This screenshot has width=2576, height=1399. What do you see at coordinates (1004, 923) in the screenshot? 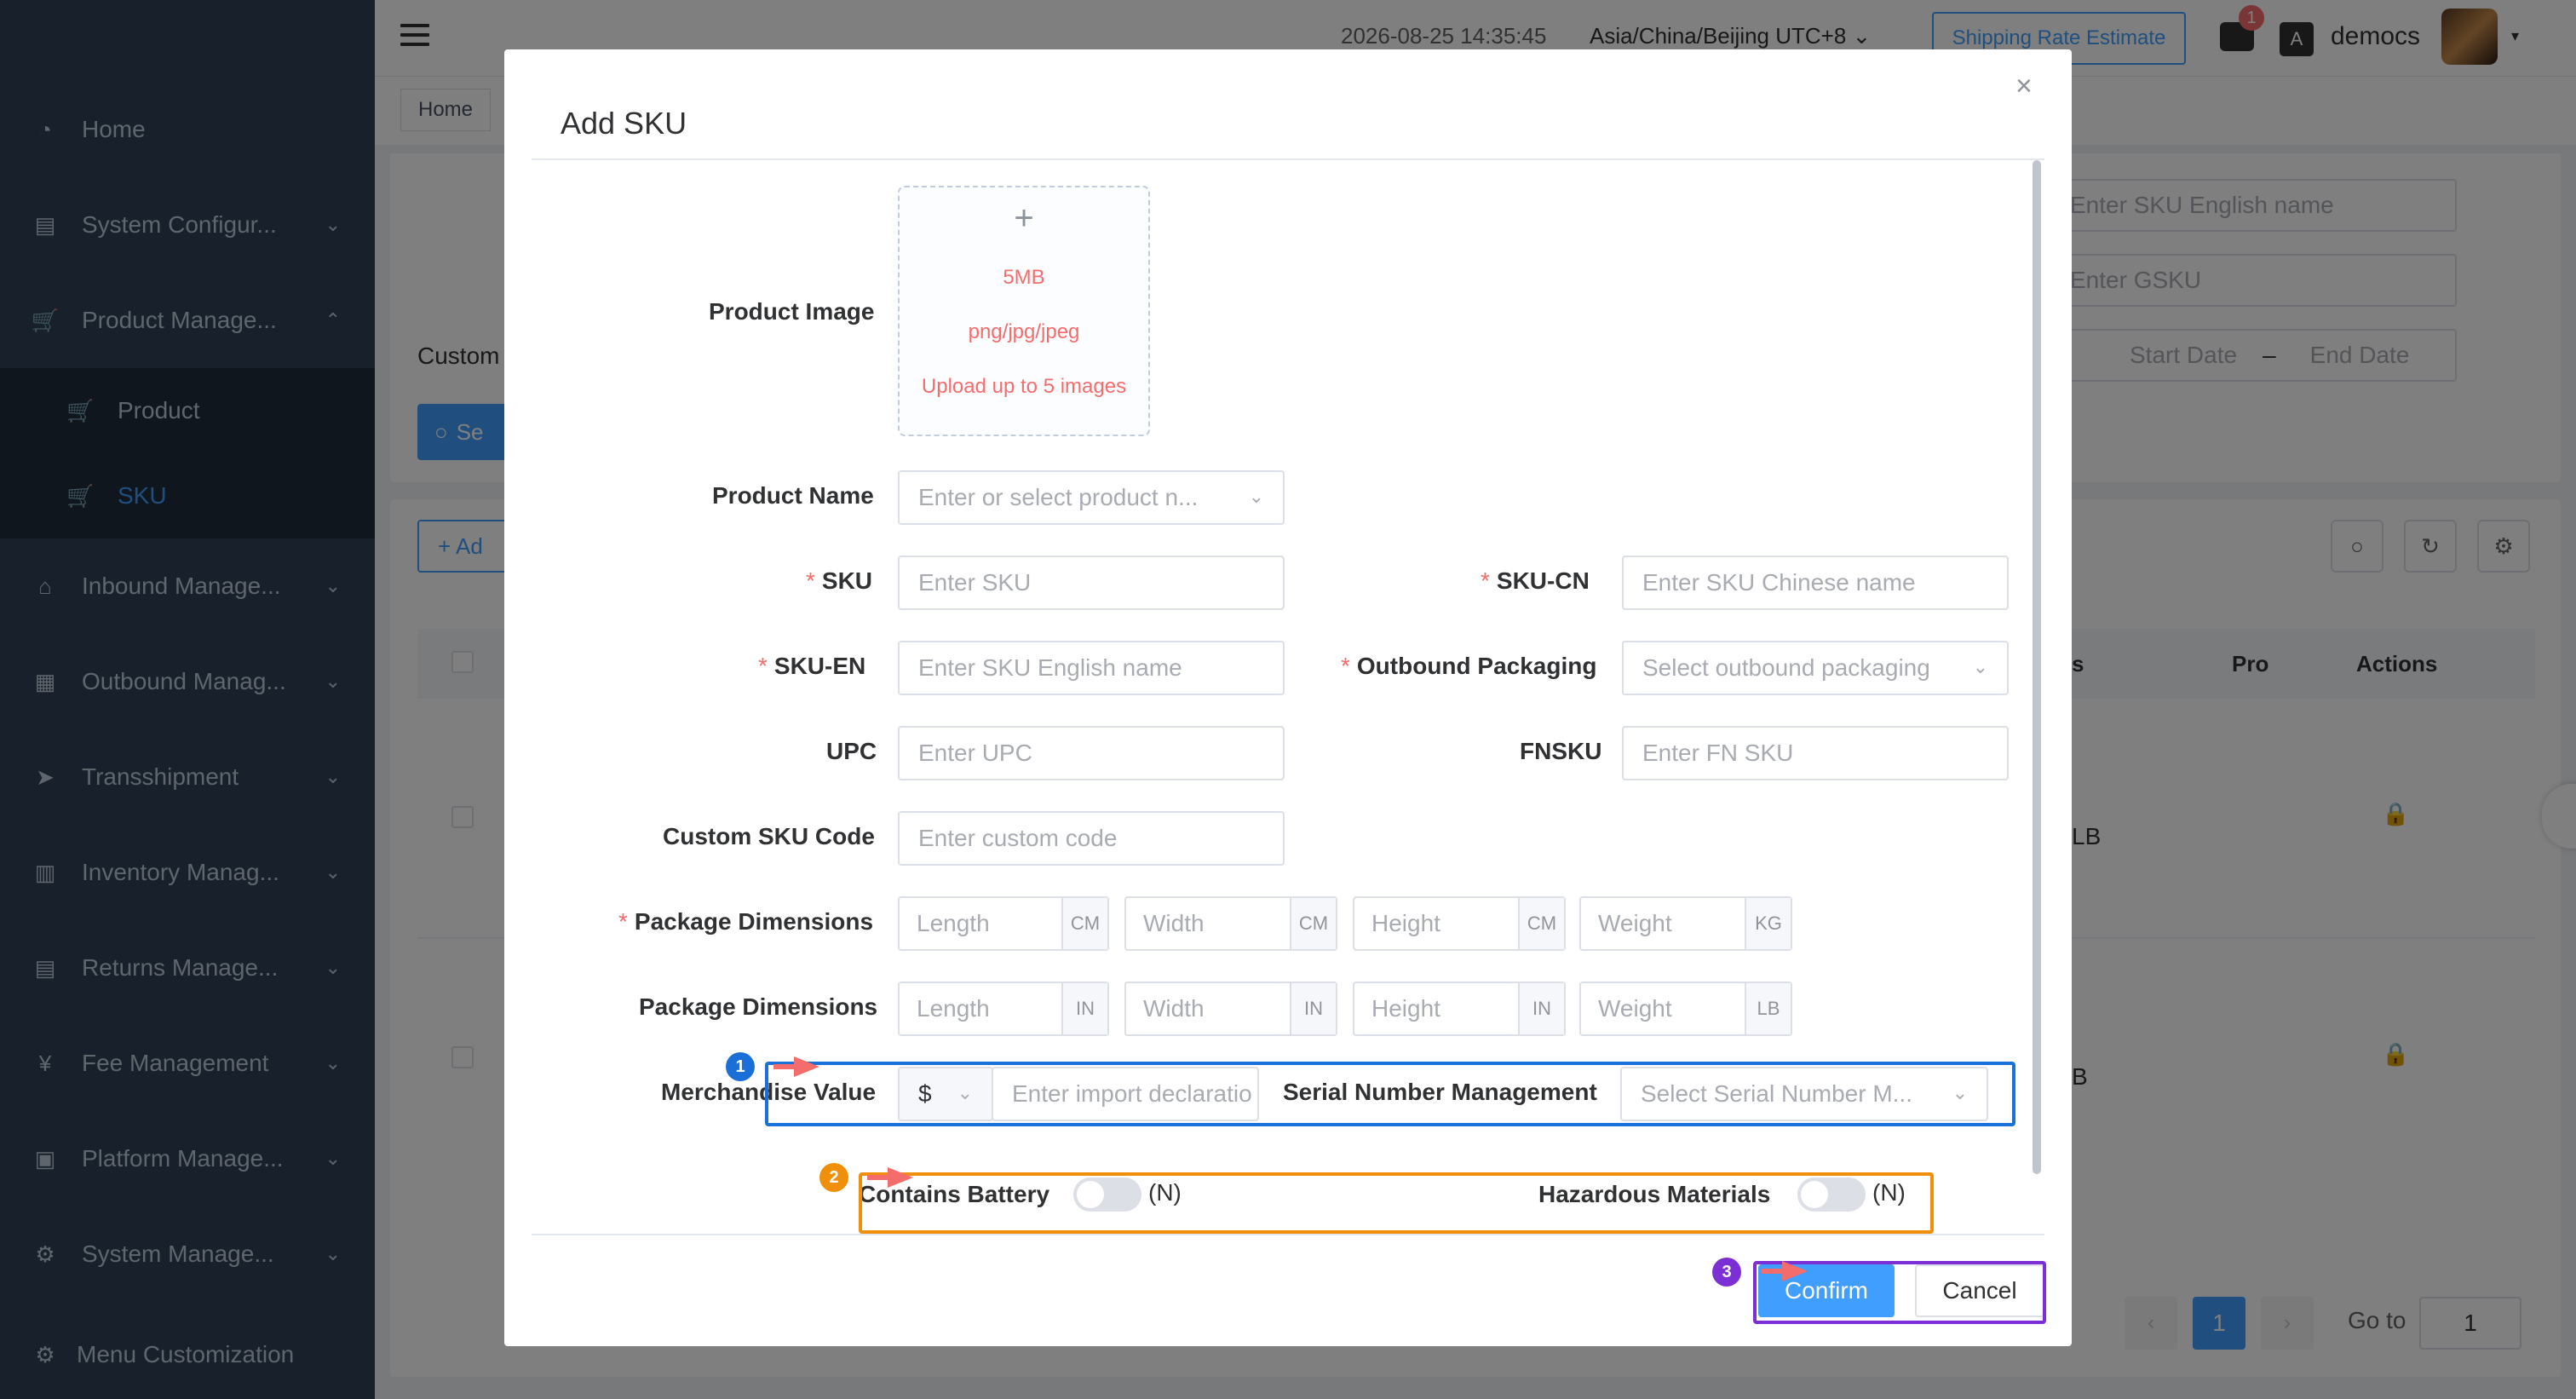
I see `length-cm-input: Length CM` at bounding box center [1004, 923].